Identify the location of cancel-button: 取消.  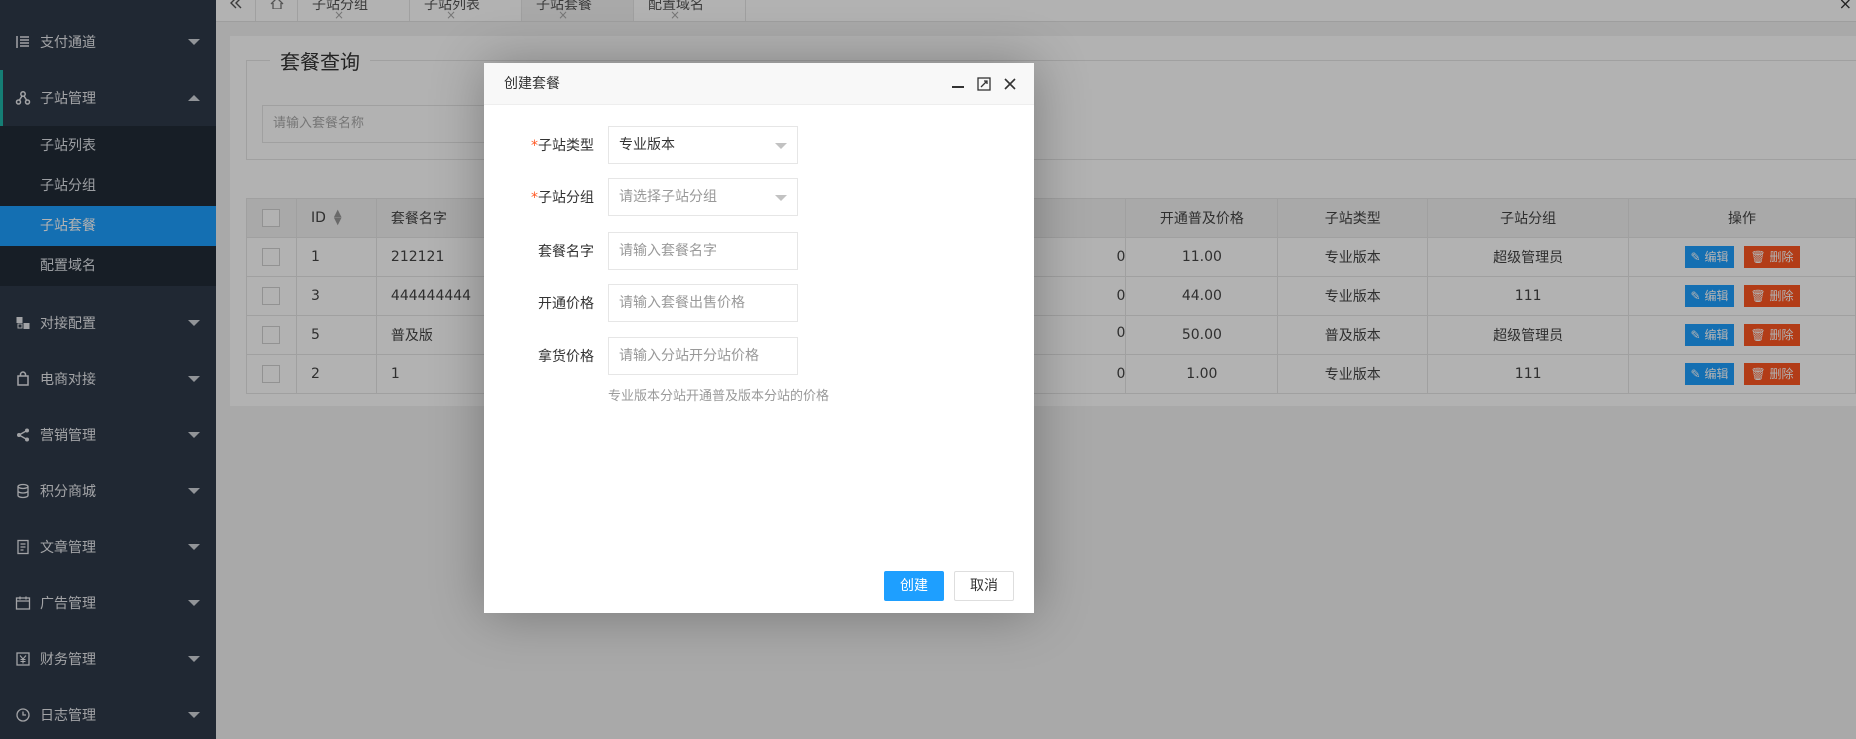
(984, 586).